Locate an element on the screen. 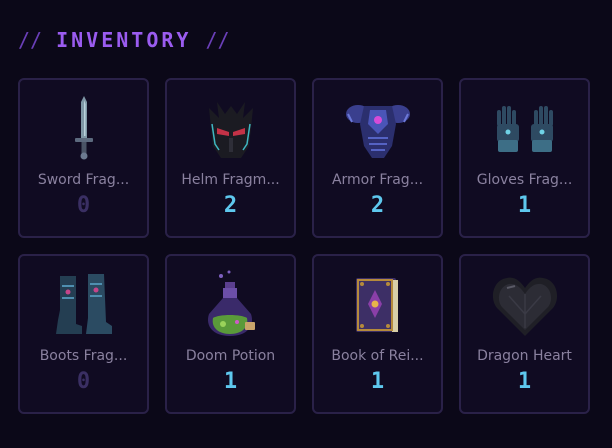 The height and width of the screenshot is (448, 612). inventory-slot-doom-potion: Doom Potion 1 is located at coordinates (230, 334).